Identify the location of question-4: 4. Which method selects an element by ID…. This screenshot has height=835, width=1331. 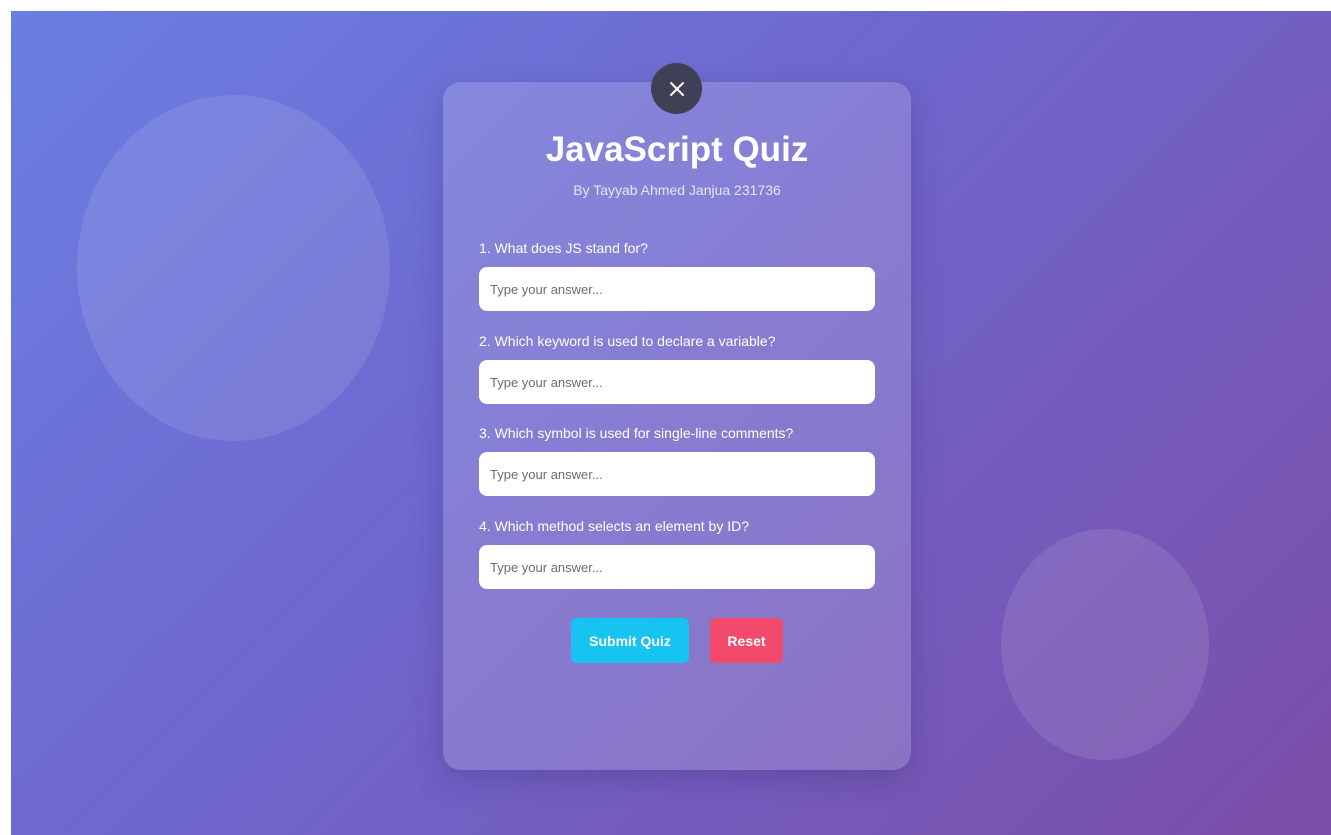
(677, 552).